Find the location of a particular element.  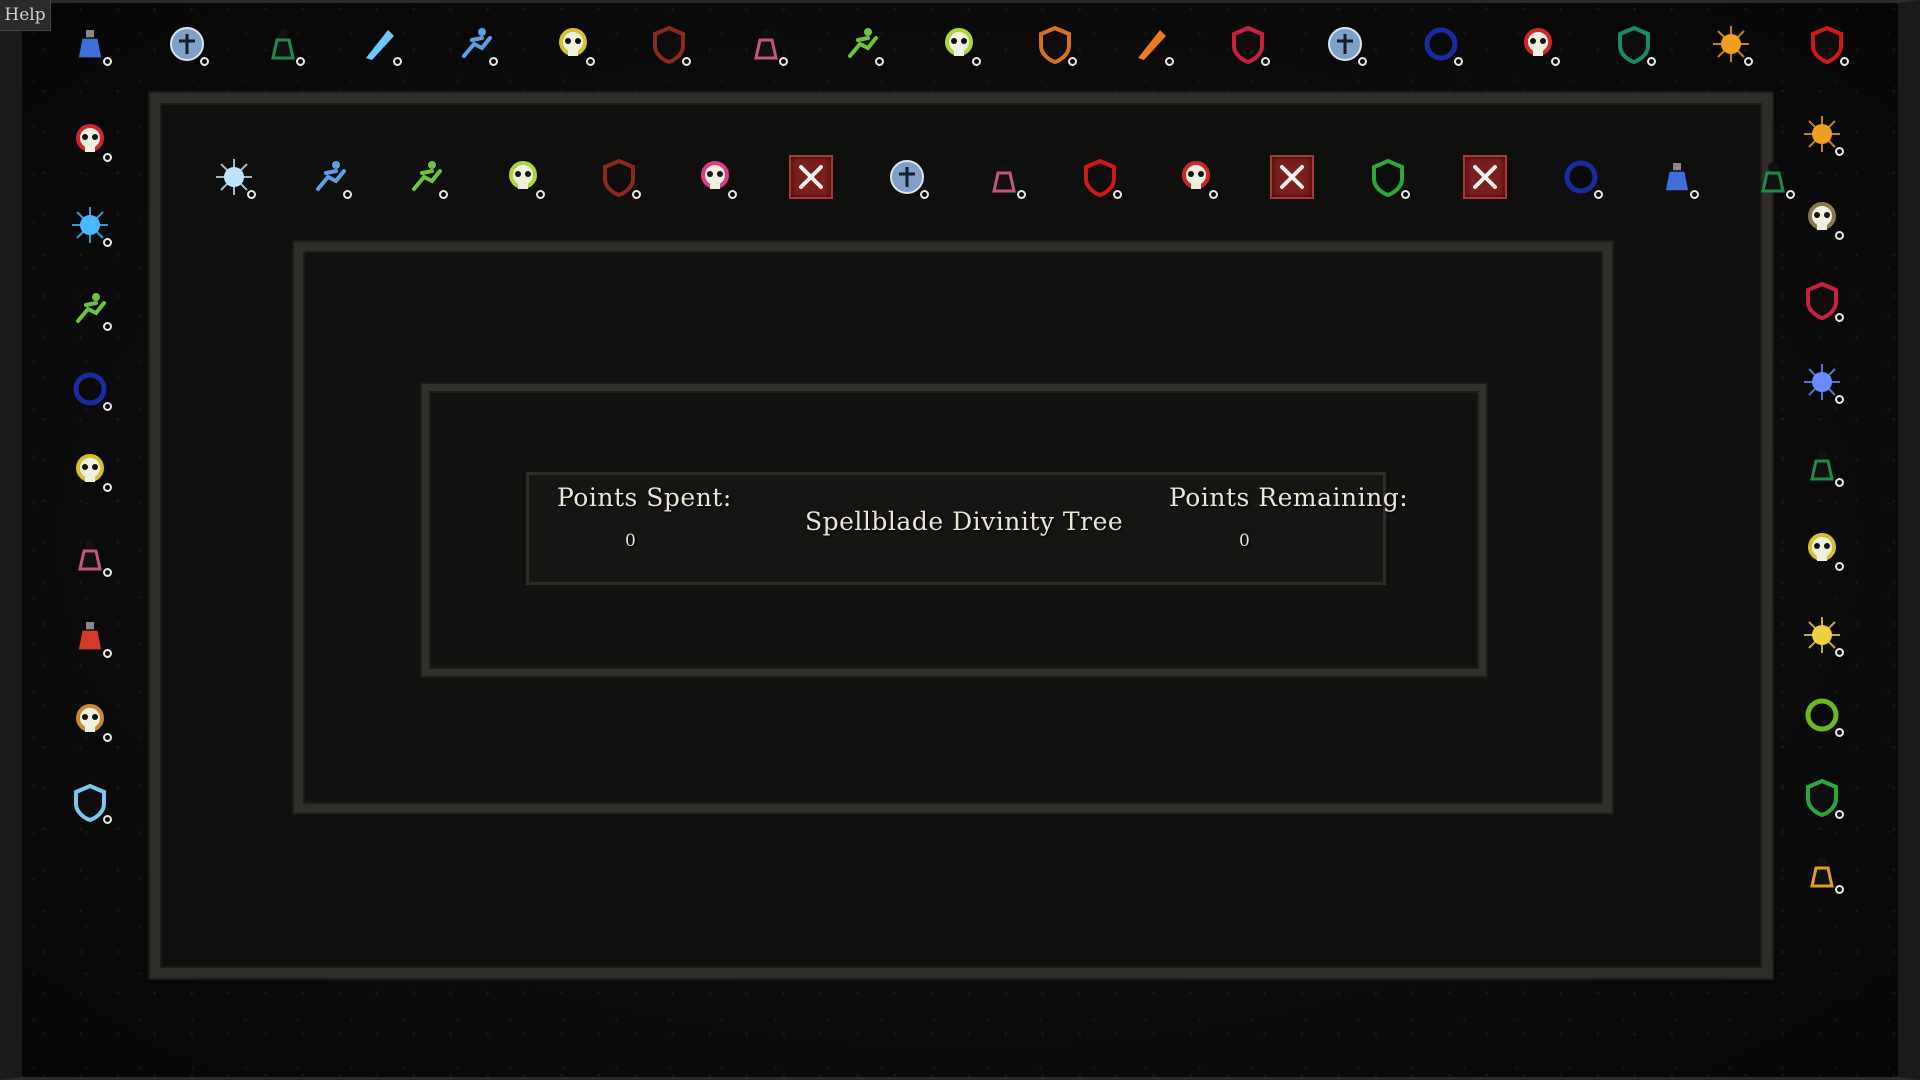

tree-title: Spellblade Divinity Tree is located at coordinates (964, 521).